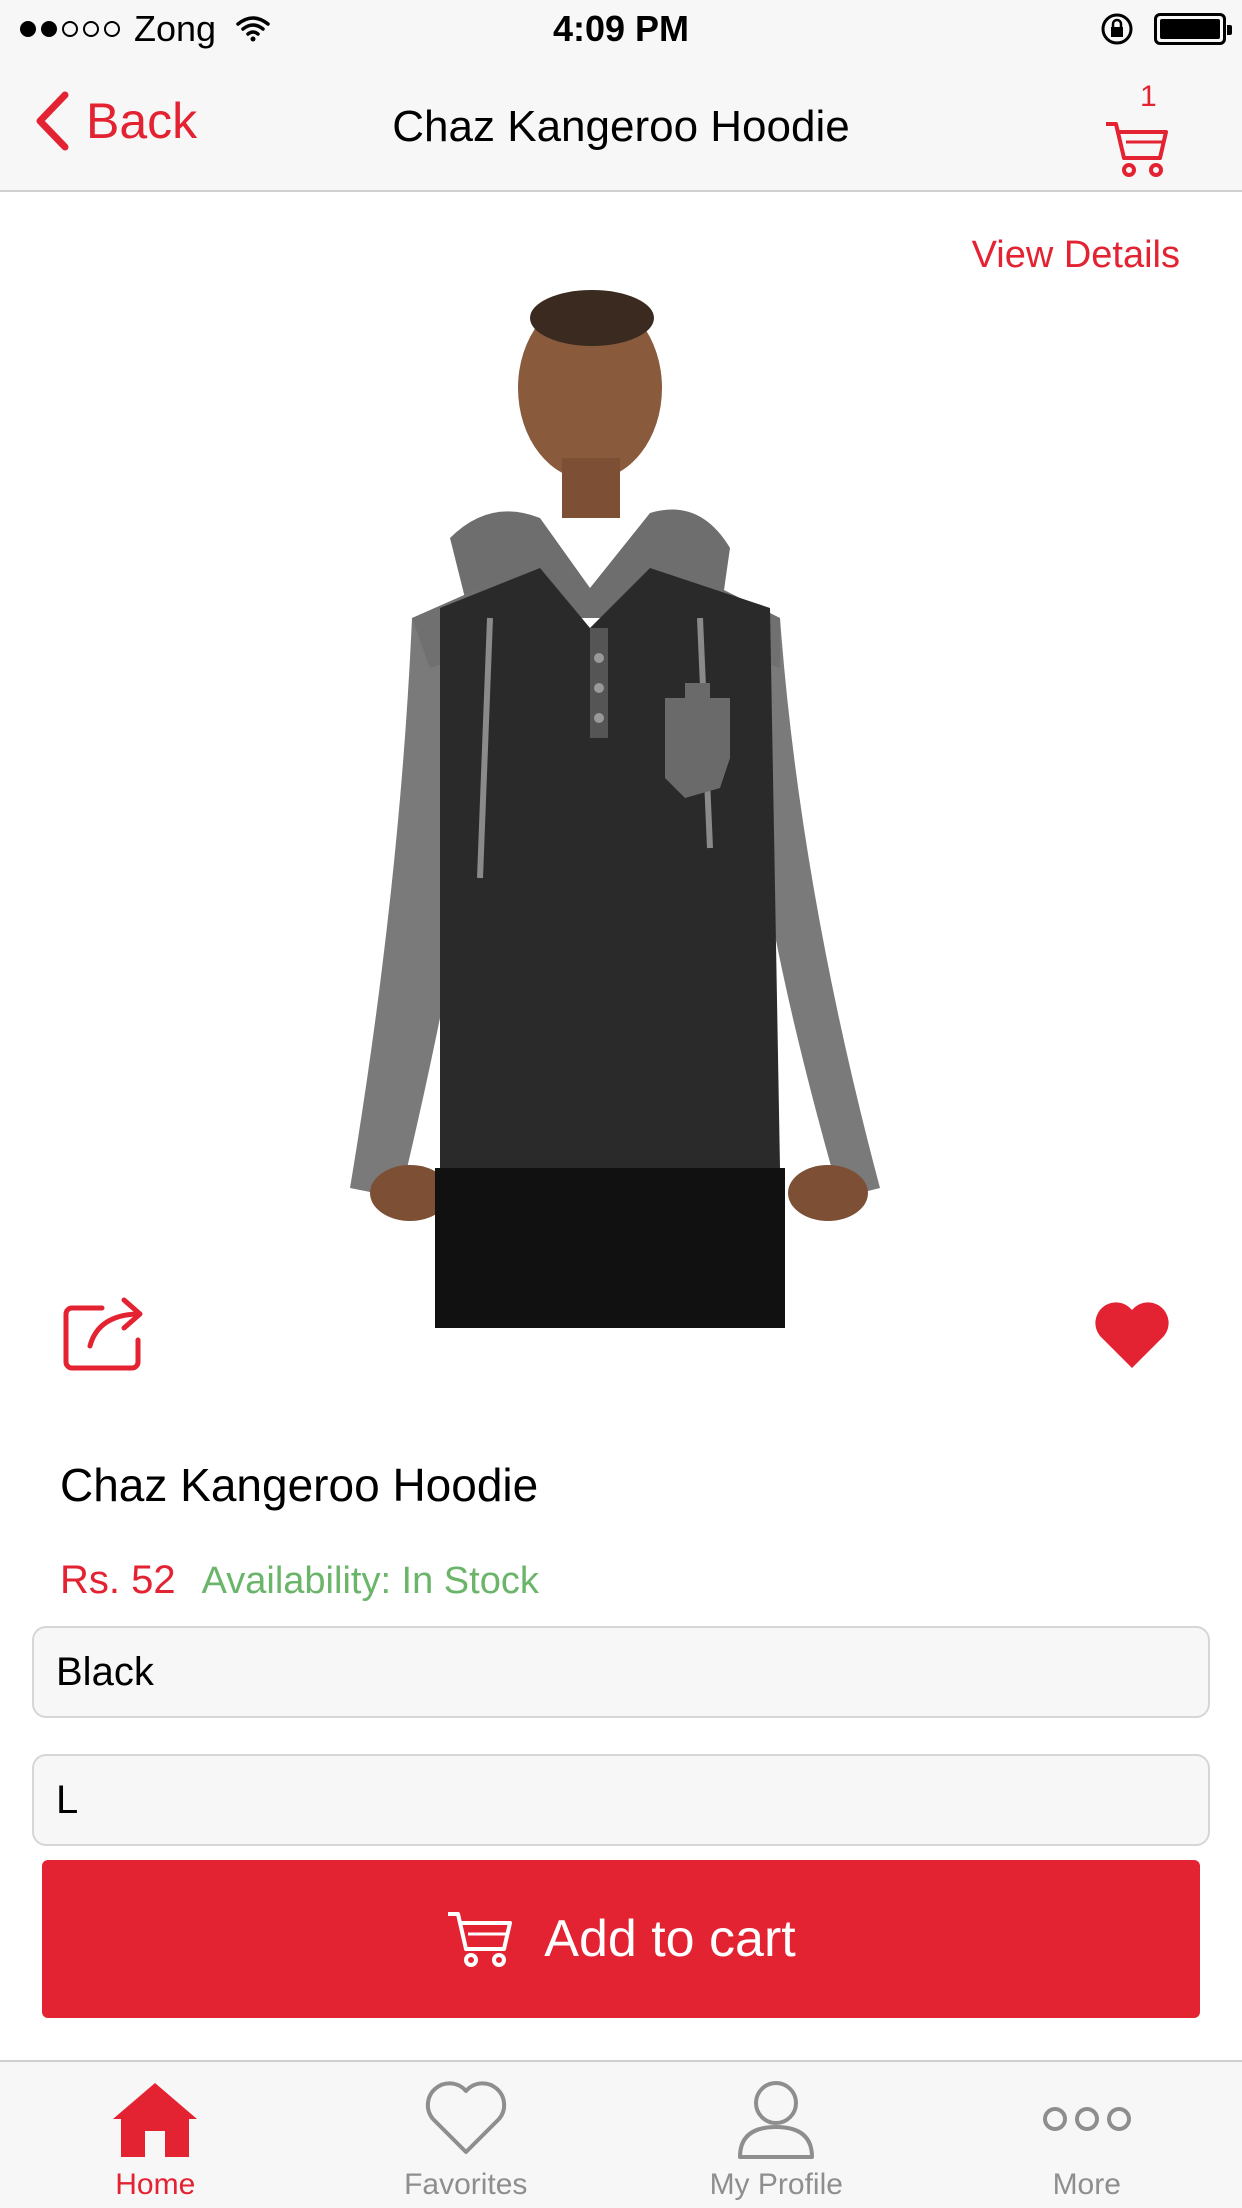 The image size is (1242, 2208). I want to click on add-to-cart-label: Add to cart, so click(670, 1939).